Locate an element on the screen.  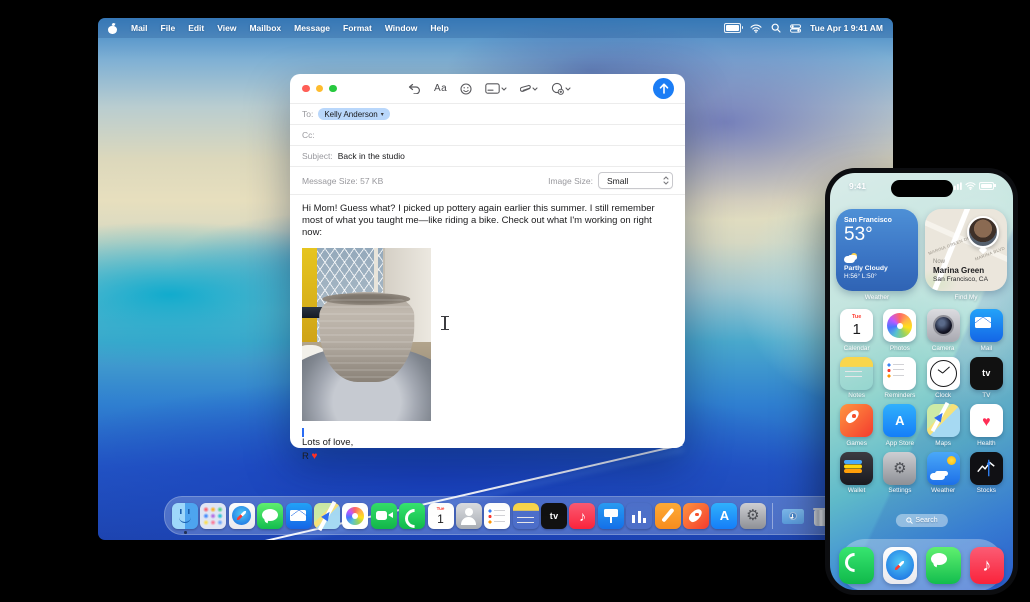
zoom-button is located at coordinates (333, 88).